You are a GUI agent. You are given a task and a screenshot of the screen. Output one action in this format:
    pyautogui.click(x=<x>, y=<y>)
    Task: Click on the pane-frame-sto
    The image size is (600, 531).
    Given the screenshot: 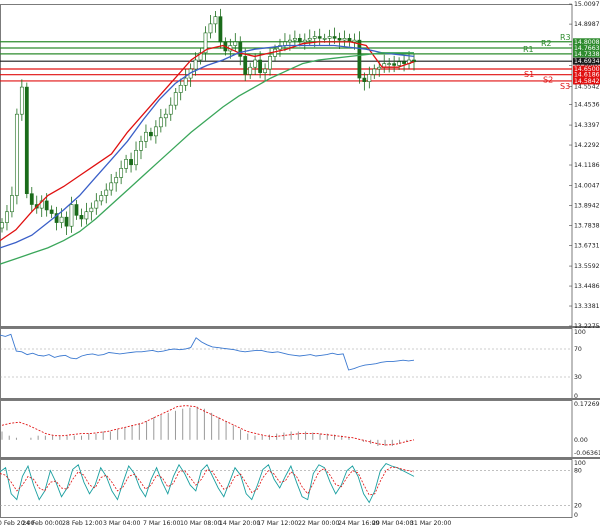 What is the action you would take?
    pyautogui.click(x=286, y=488)
    